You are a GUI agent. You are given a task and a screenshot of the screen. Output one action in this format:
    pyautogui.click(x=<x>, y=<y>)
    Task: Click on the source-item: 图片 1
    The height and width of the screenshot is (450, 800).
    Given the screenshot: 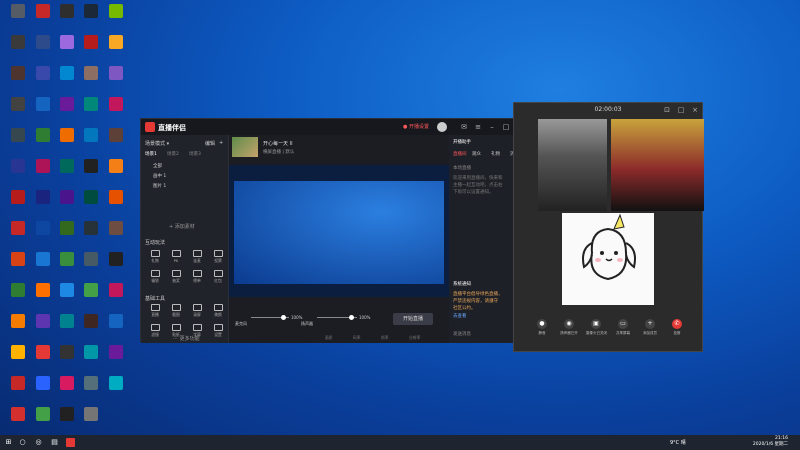 What is the action you would take?
    pyautogui.click(x=159, y=186)
    